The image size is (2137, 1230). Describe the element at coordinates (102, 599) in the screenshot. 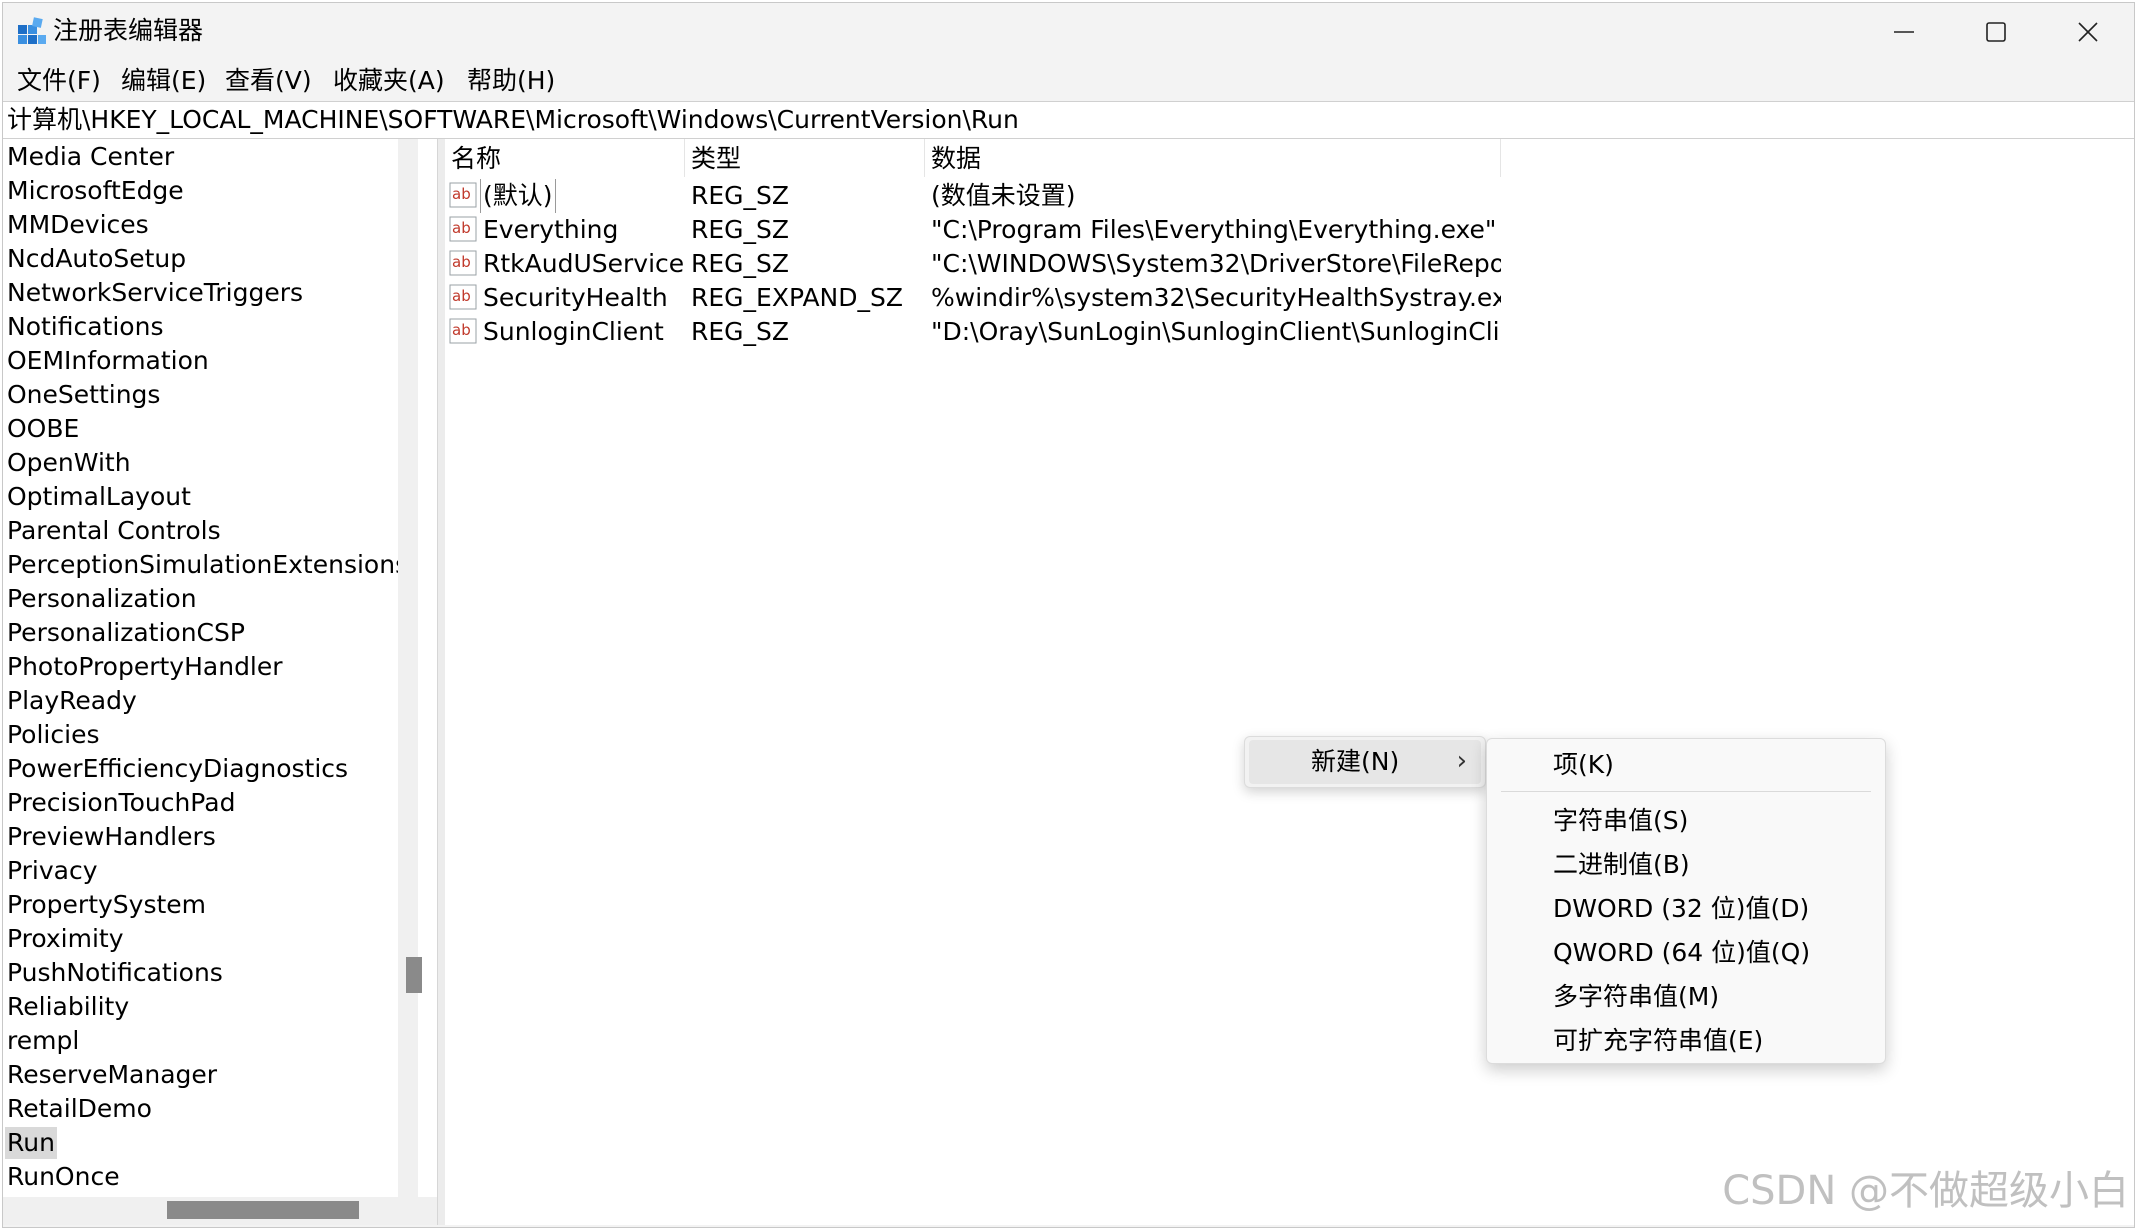

I see `tree-item: Personalization` at that location.